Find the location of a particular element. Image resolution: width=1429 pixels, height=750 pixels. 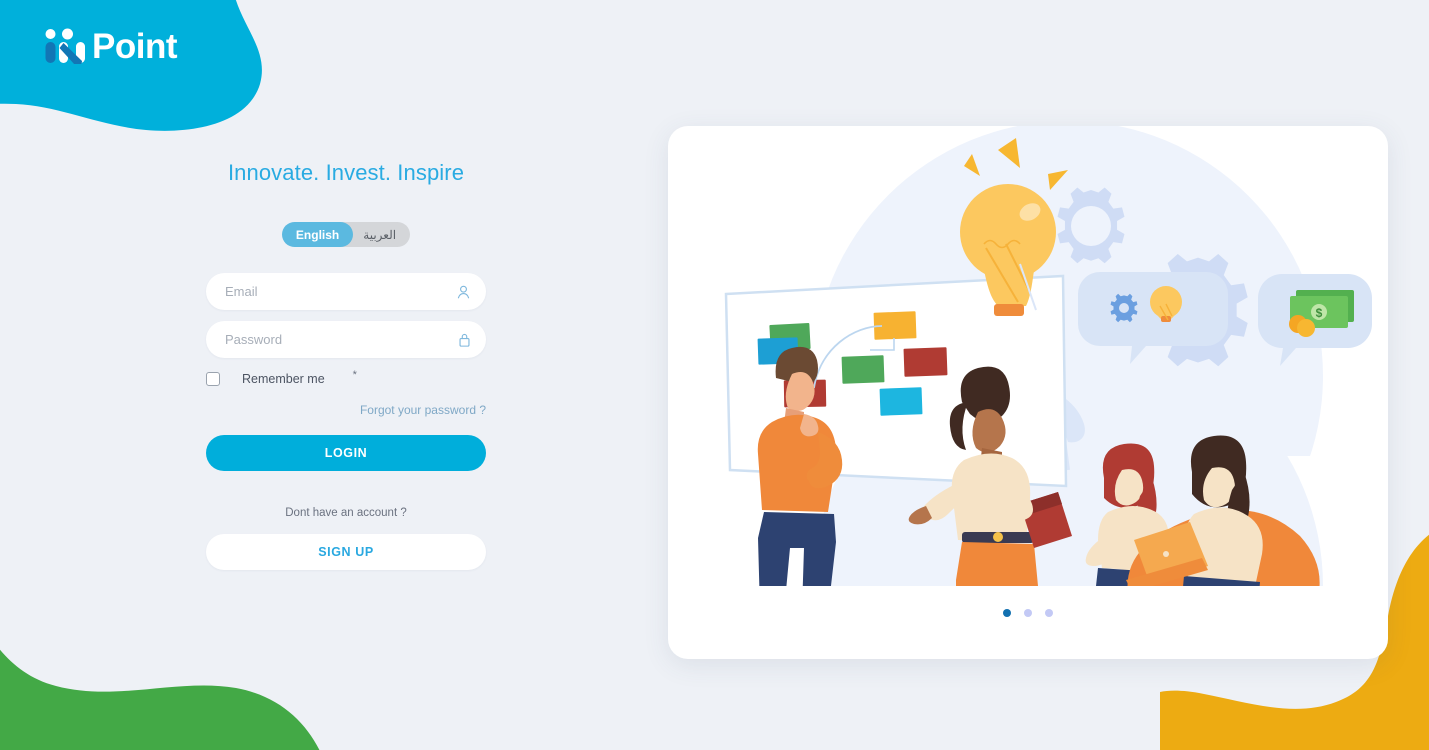

forgot-password-row: Forgot your password ? is located at coordinates (346, 410).